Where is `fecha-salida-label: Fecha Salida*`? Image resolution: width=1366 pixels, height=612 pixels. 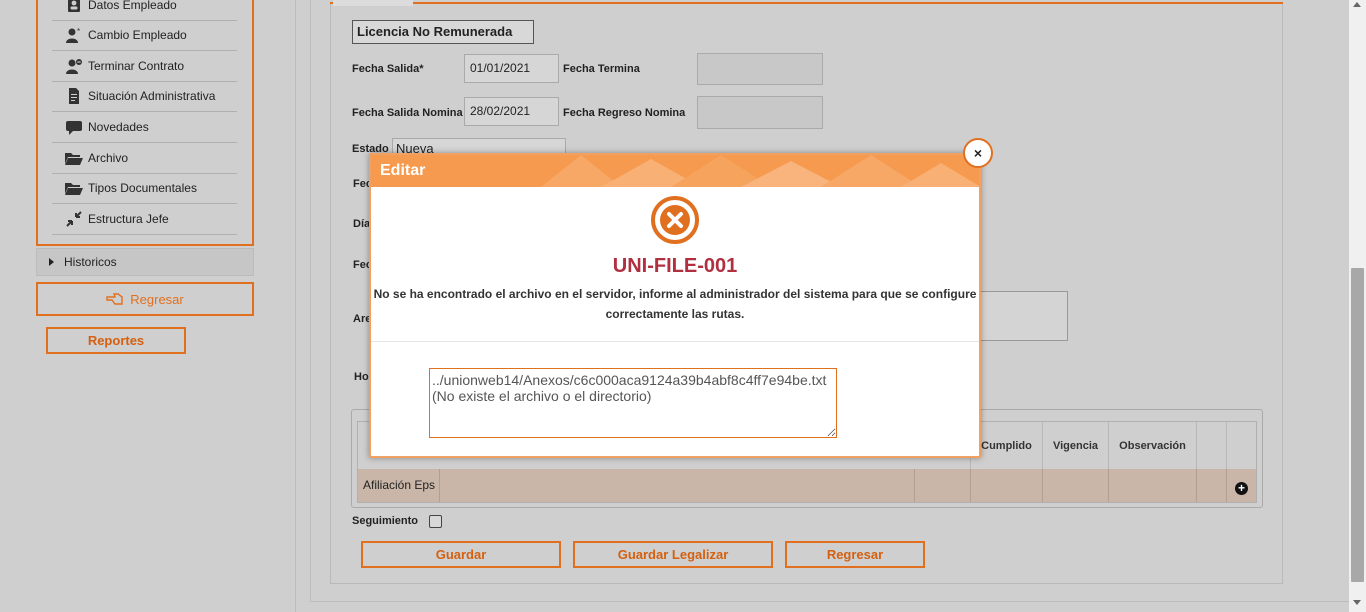
fecha-salida-label: Fecha Salida* is located at coordinates (388, 69).